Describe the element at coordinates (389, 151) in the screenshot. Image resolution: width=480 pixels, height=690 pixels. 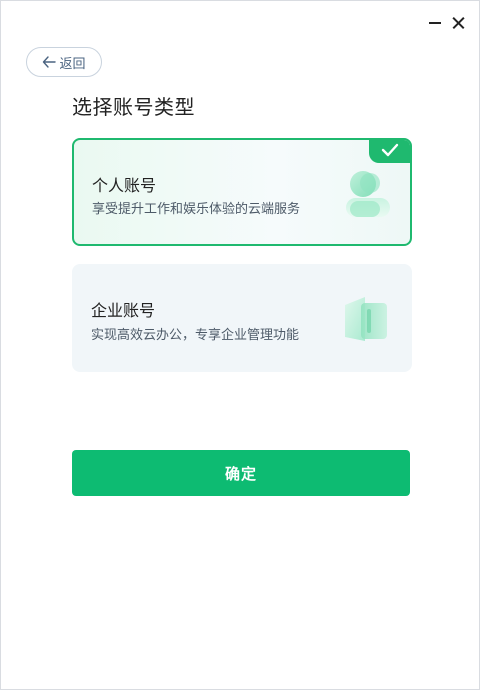
I see `selected-check-icon` at that location.